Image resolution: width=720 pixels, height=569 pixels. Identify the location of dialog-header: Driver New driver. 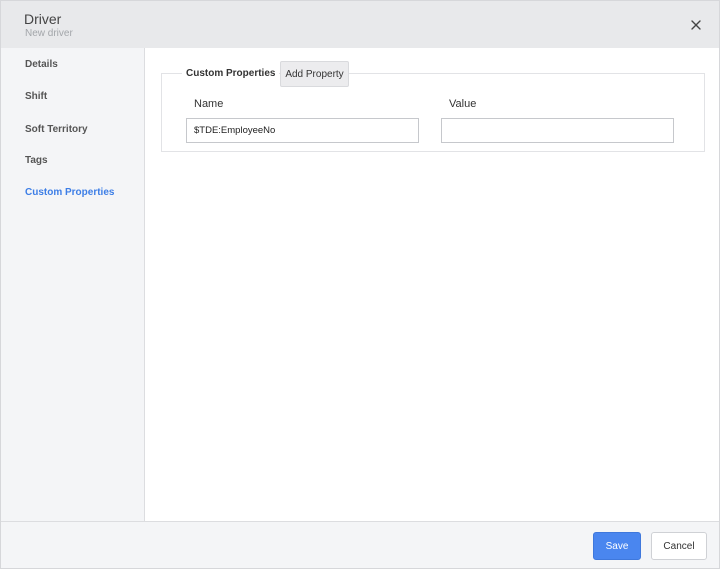
(360, 24).